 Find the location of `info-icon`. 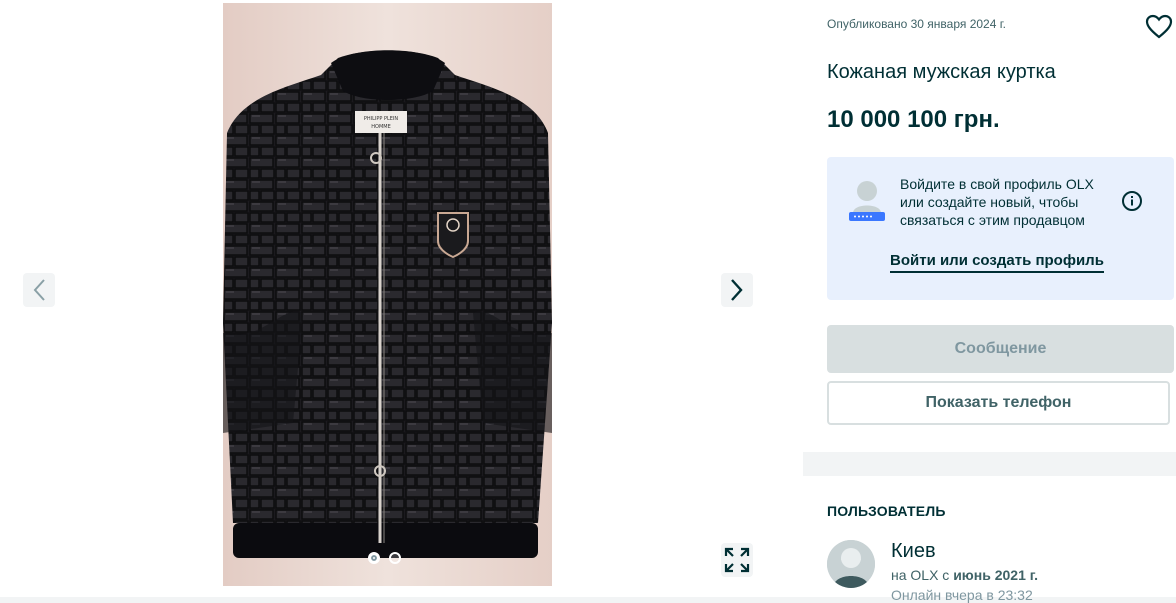

info-icon is located at coordinates (1132, 201).